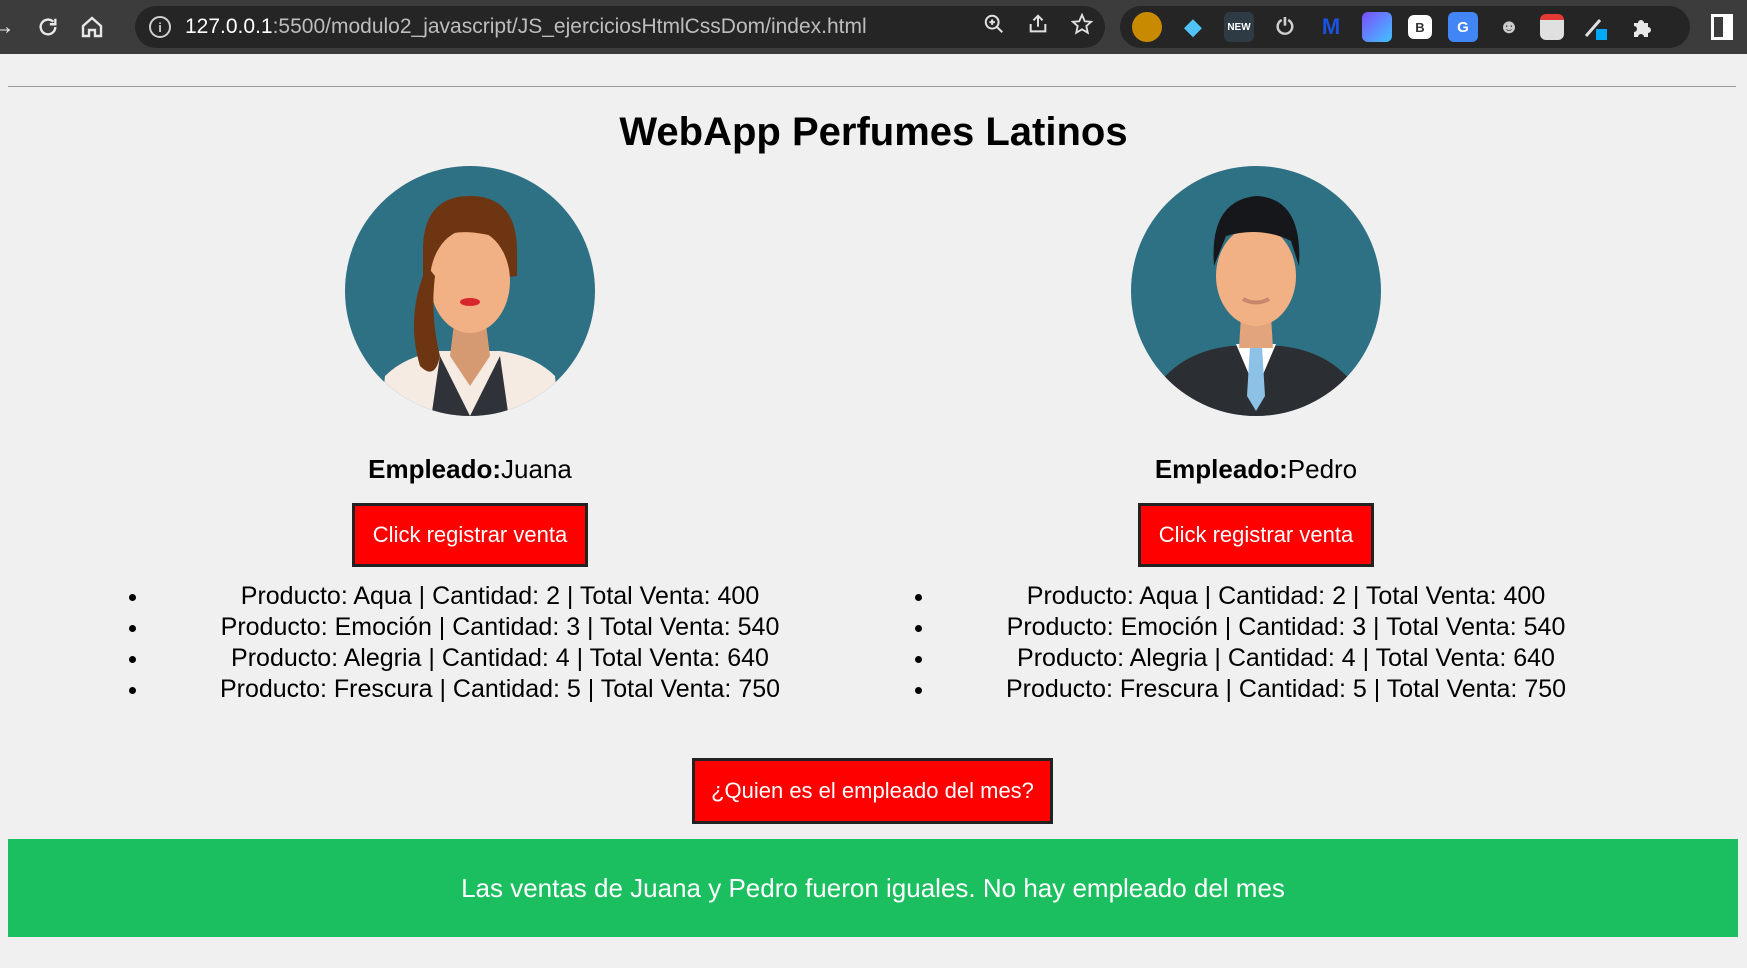  I want to click on site-info-icon: i, so click(160, 27).